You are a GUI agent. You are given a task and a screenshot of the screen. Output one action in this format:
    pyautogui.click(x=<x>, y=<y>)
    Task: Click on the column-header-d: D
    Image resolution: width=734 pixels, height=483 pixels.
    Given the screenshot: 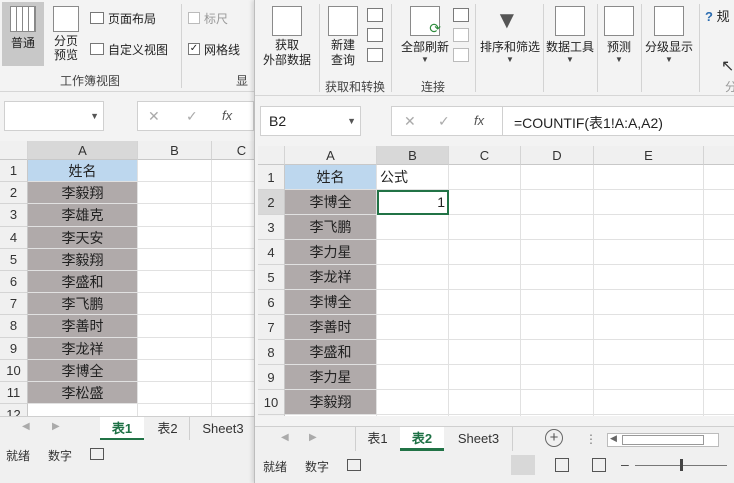 What is the action you would take?
    pyautogui.click(x=557, y=155)
    